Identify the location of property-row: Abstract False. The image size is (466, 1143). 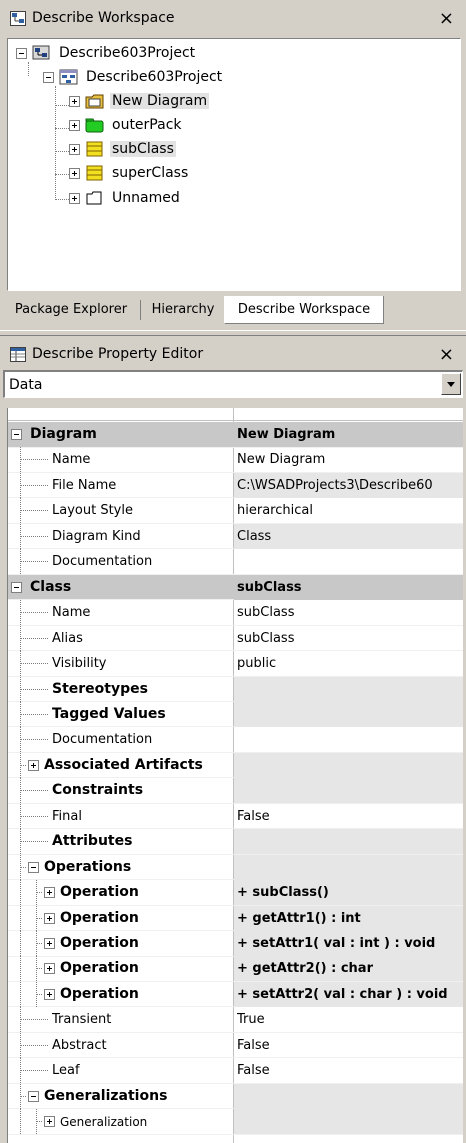
(235, 1045).